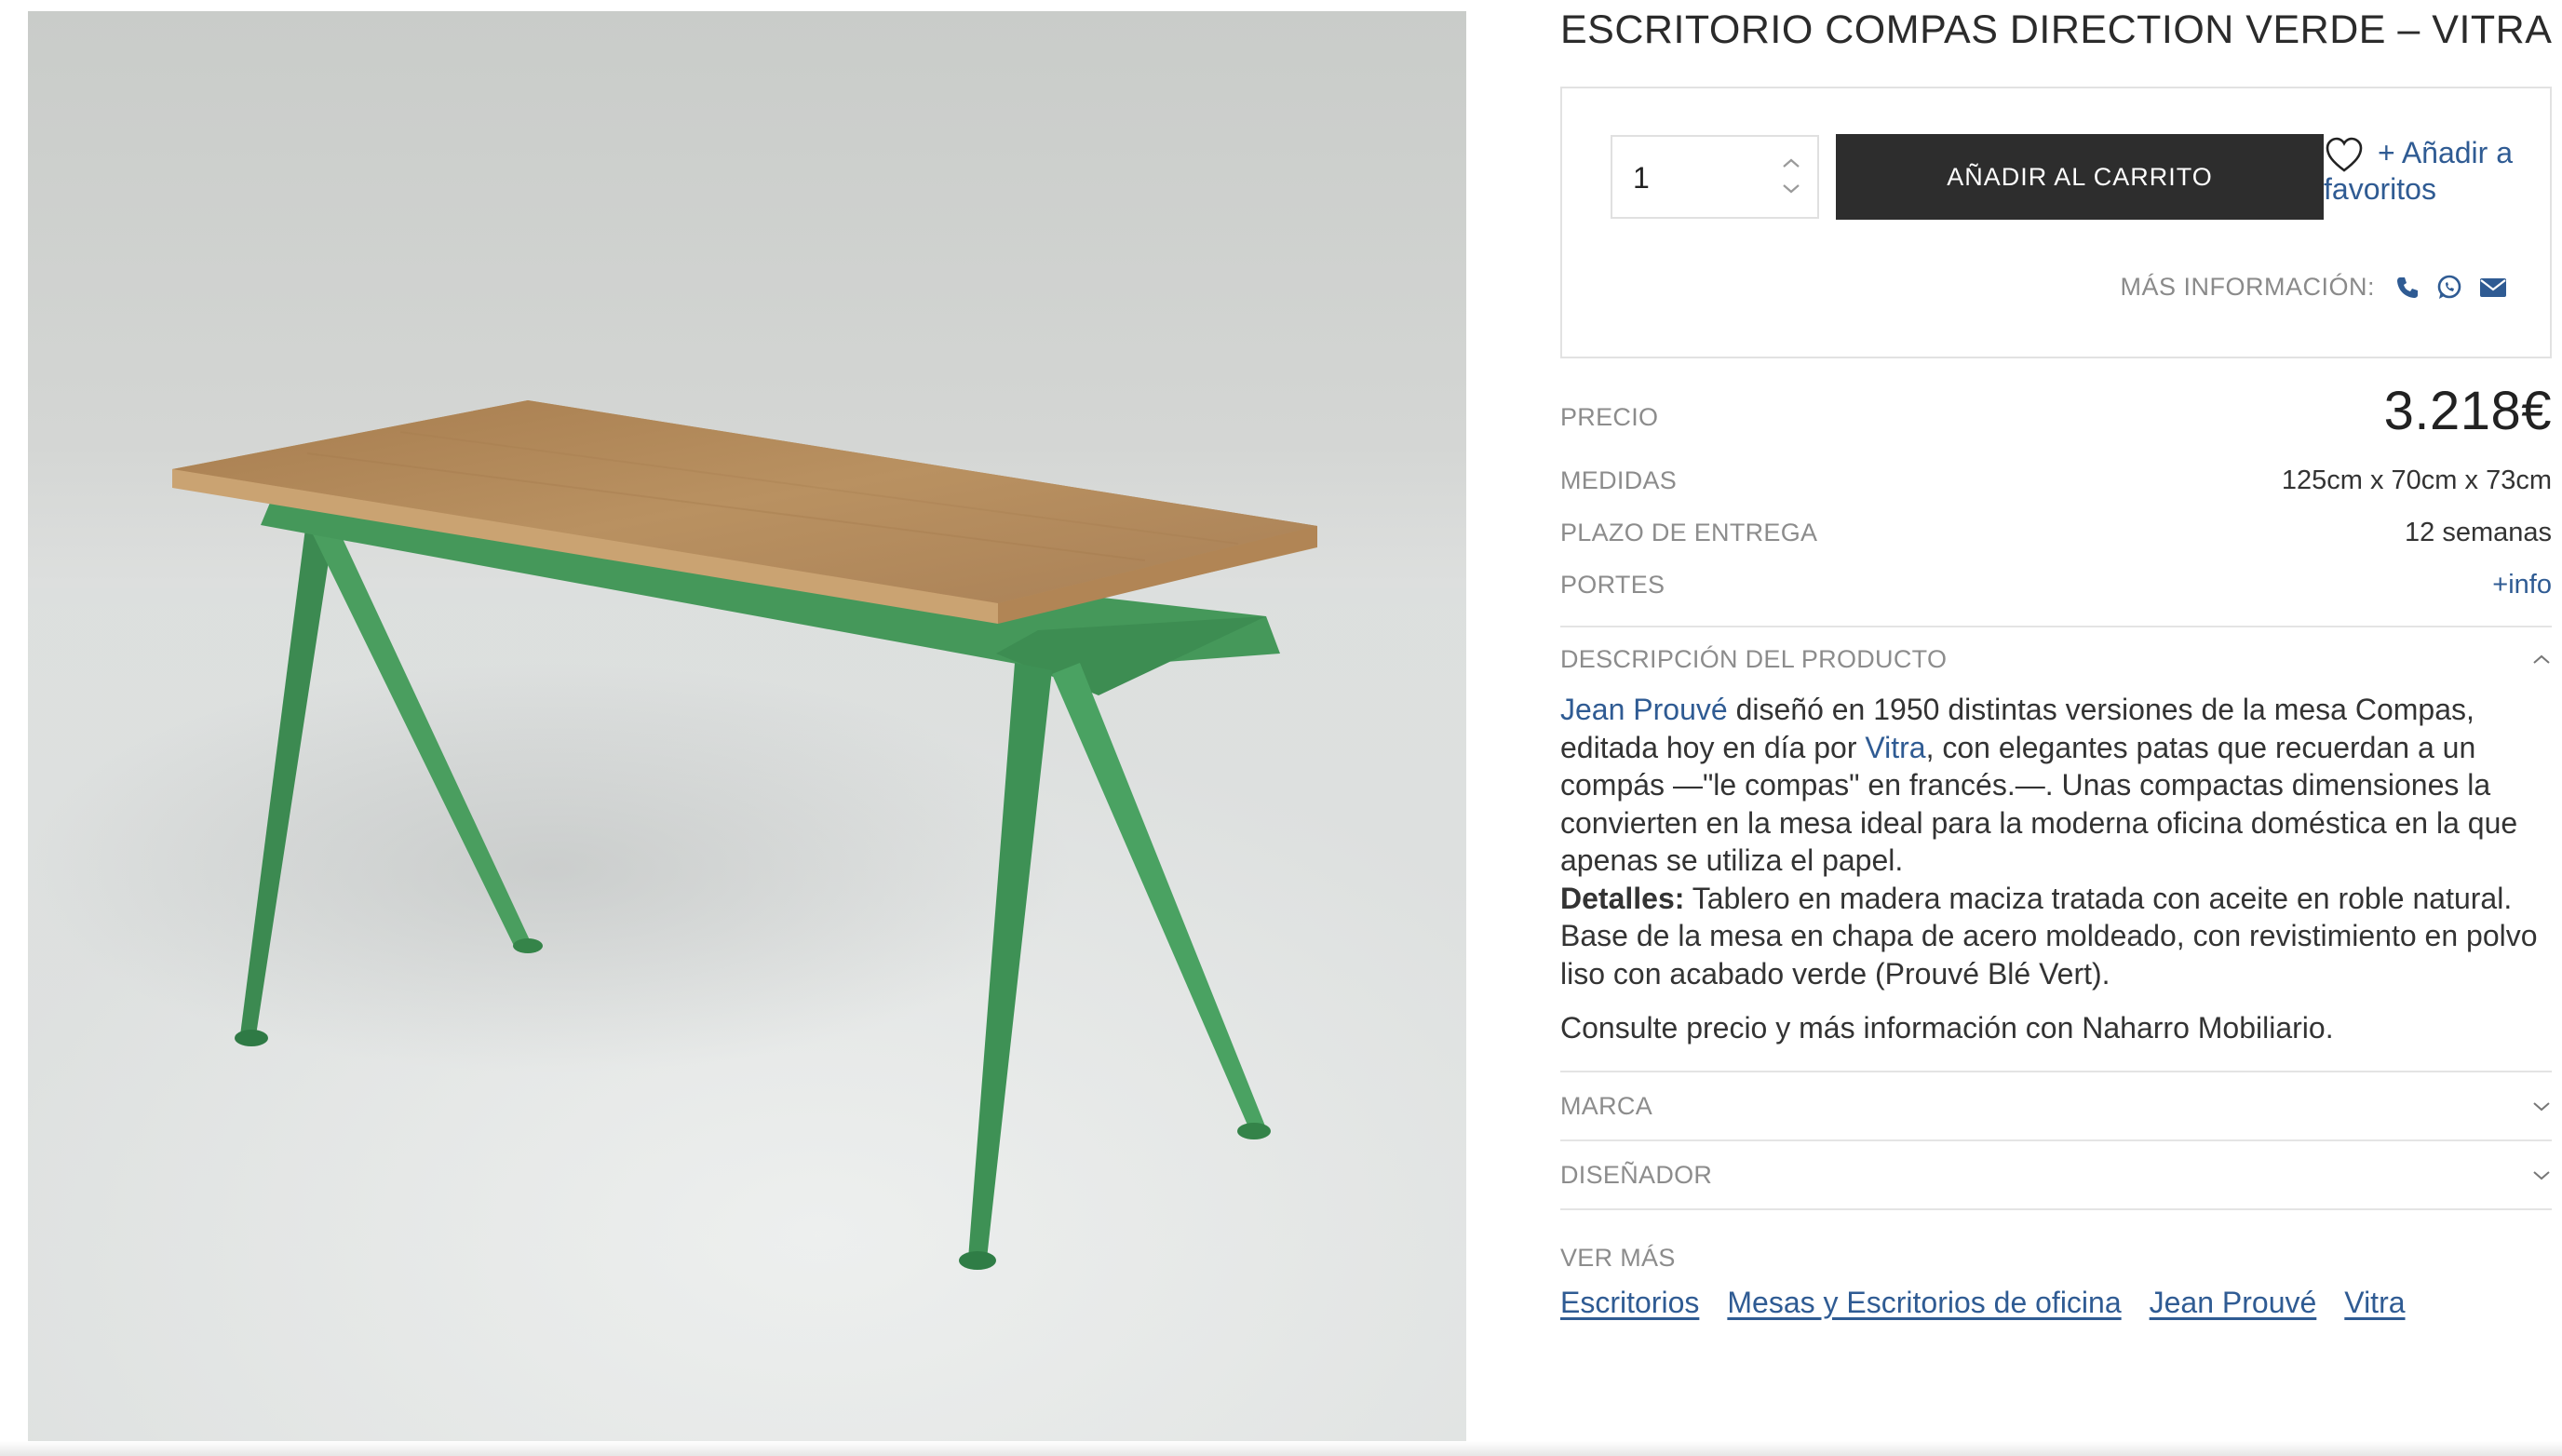  Describe the element at coordinates (2542, 659) in the screenshot. I see `chevron-up-icon` at that location.